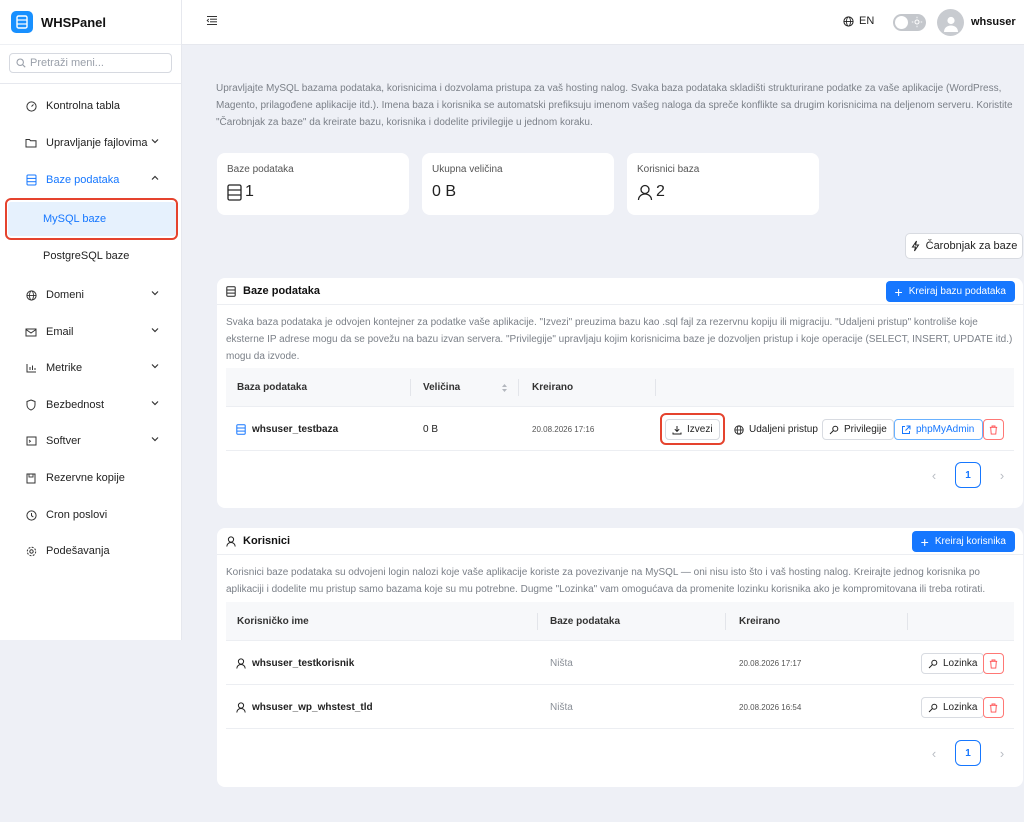 This screenshot has height=822, width=1024. I want to click on users-panel-title: Korisnici, so click(267, 541).